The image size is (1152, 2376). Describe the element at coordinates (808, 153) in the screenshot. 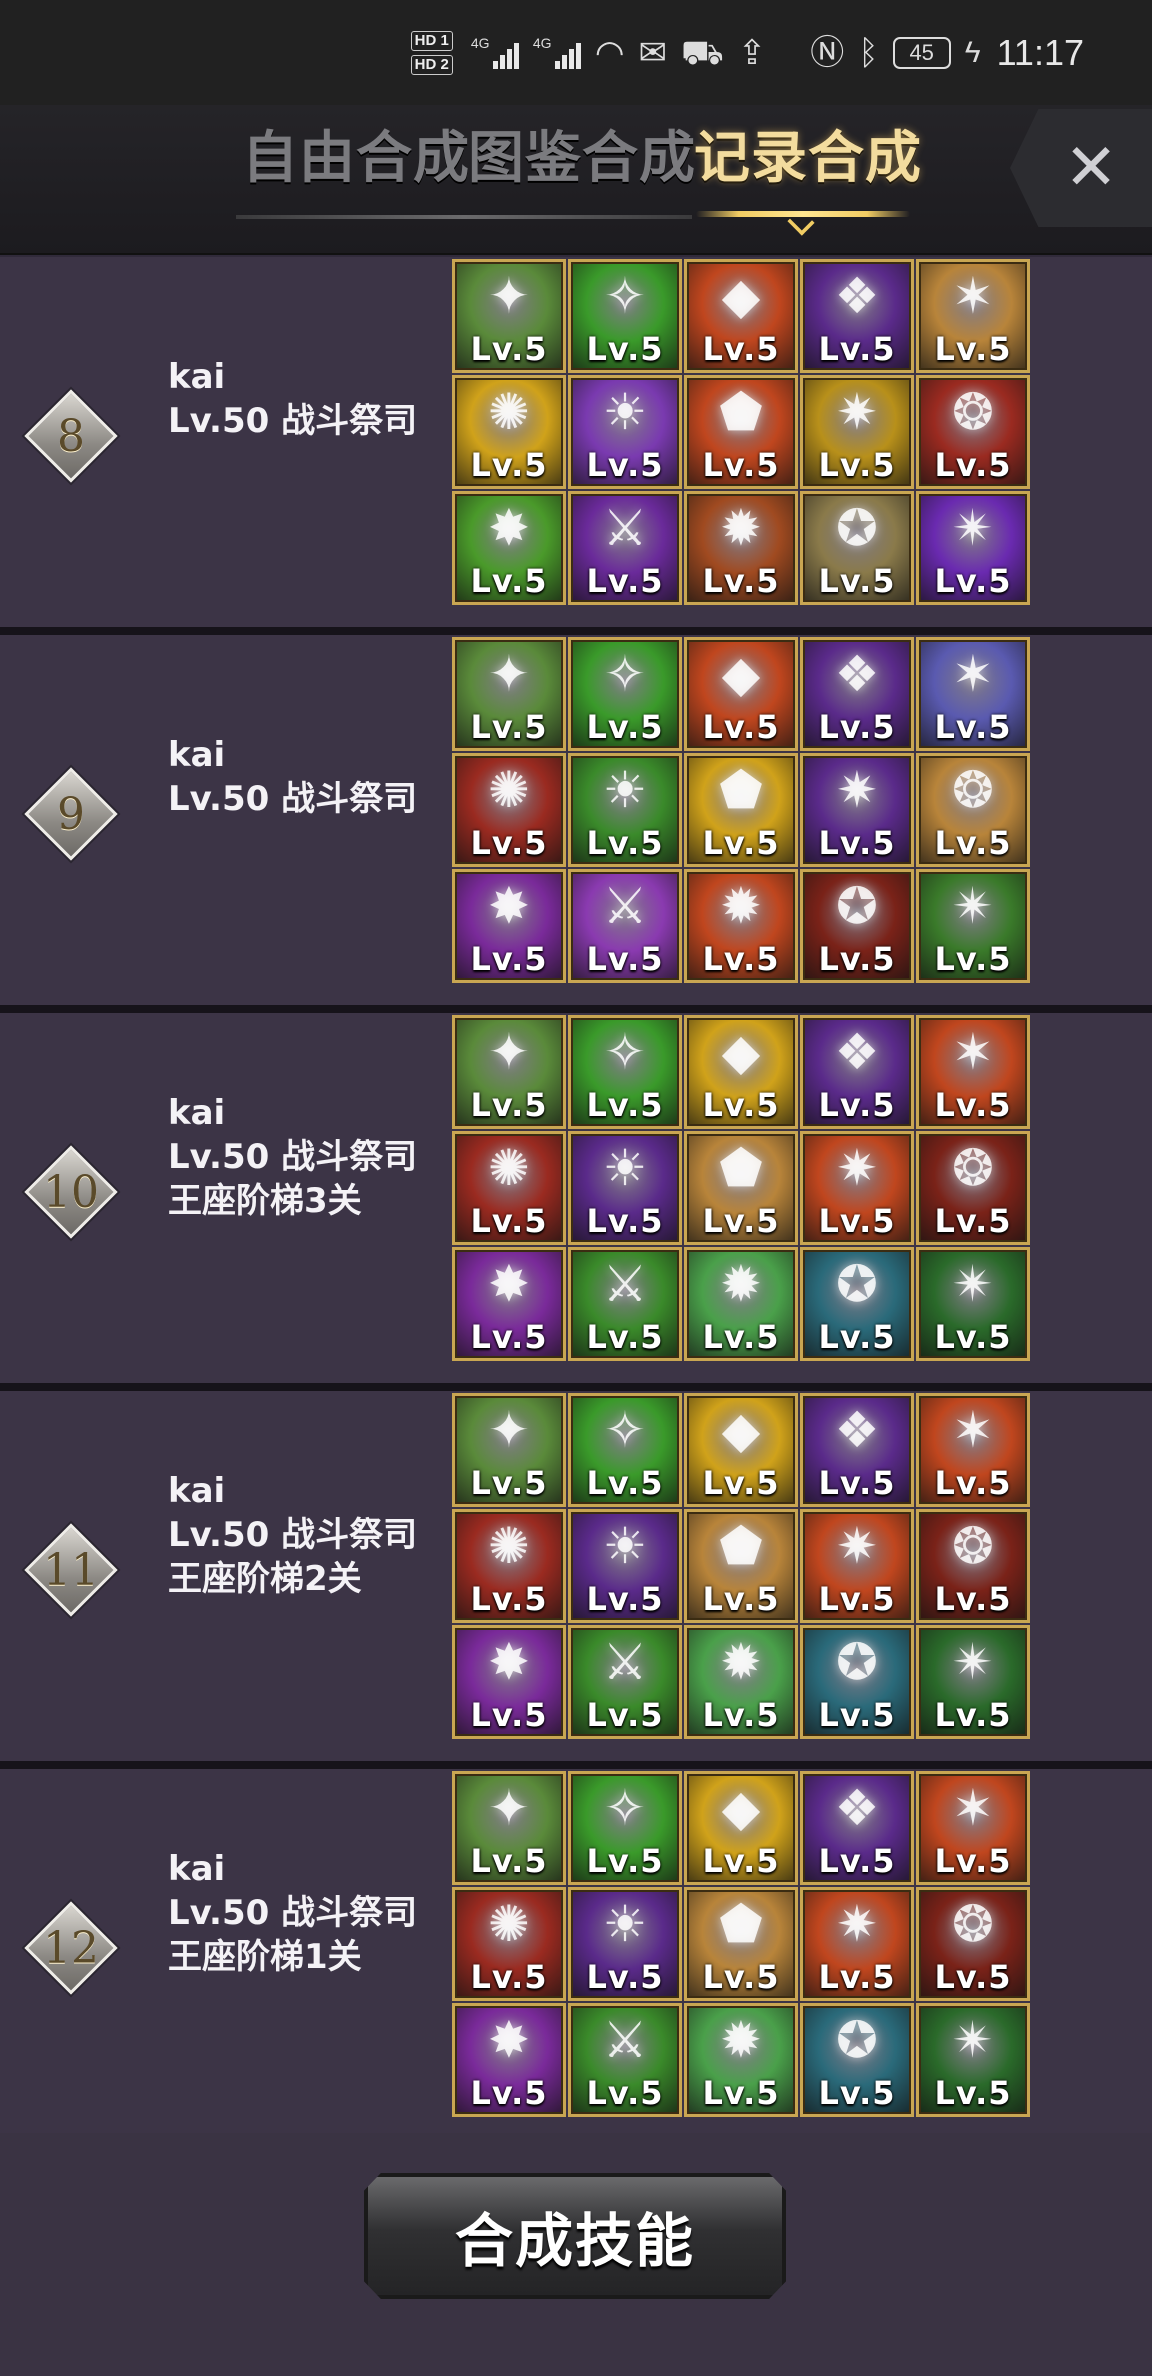

I see `tab-record-merge: 记录合成` at that location.